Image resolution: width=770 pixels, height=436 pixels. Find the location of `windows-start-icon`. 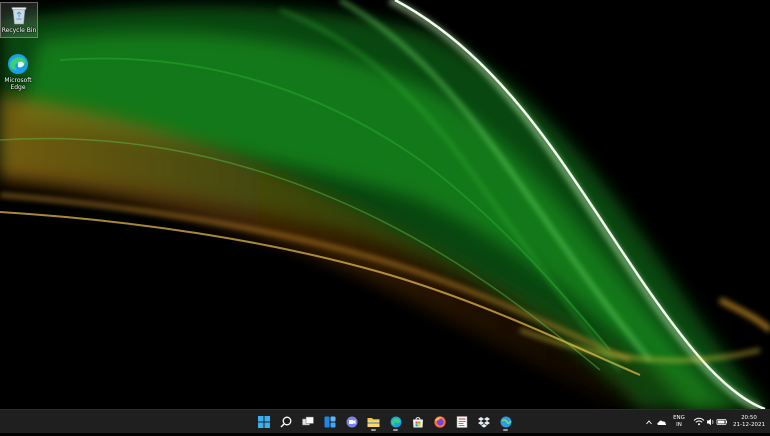

windows-start-icon is located at coordinates (263, 421).